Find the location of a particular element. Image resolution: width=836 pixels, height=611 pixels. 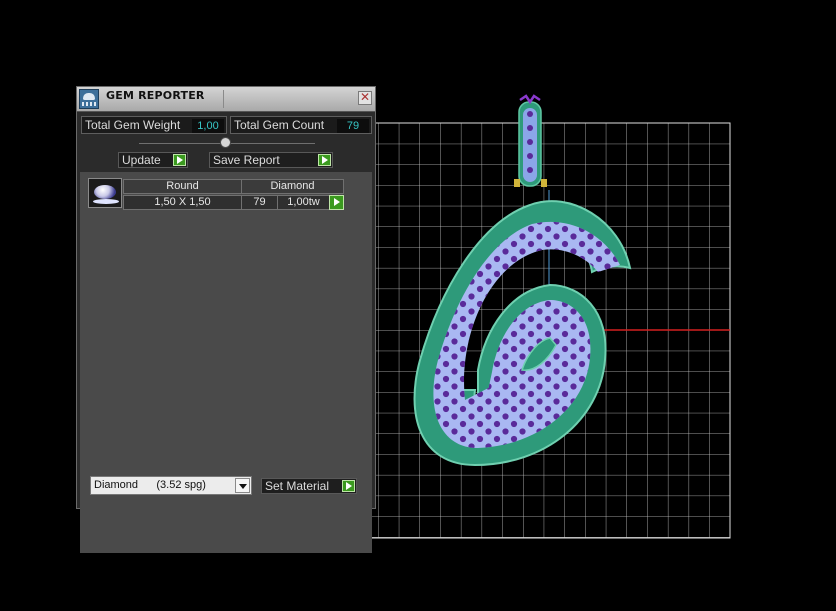

set-material-button: Set Material is located at coordinates (309, 486).